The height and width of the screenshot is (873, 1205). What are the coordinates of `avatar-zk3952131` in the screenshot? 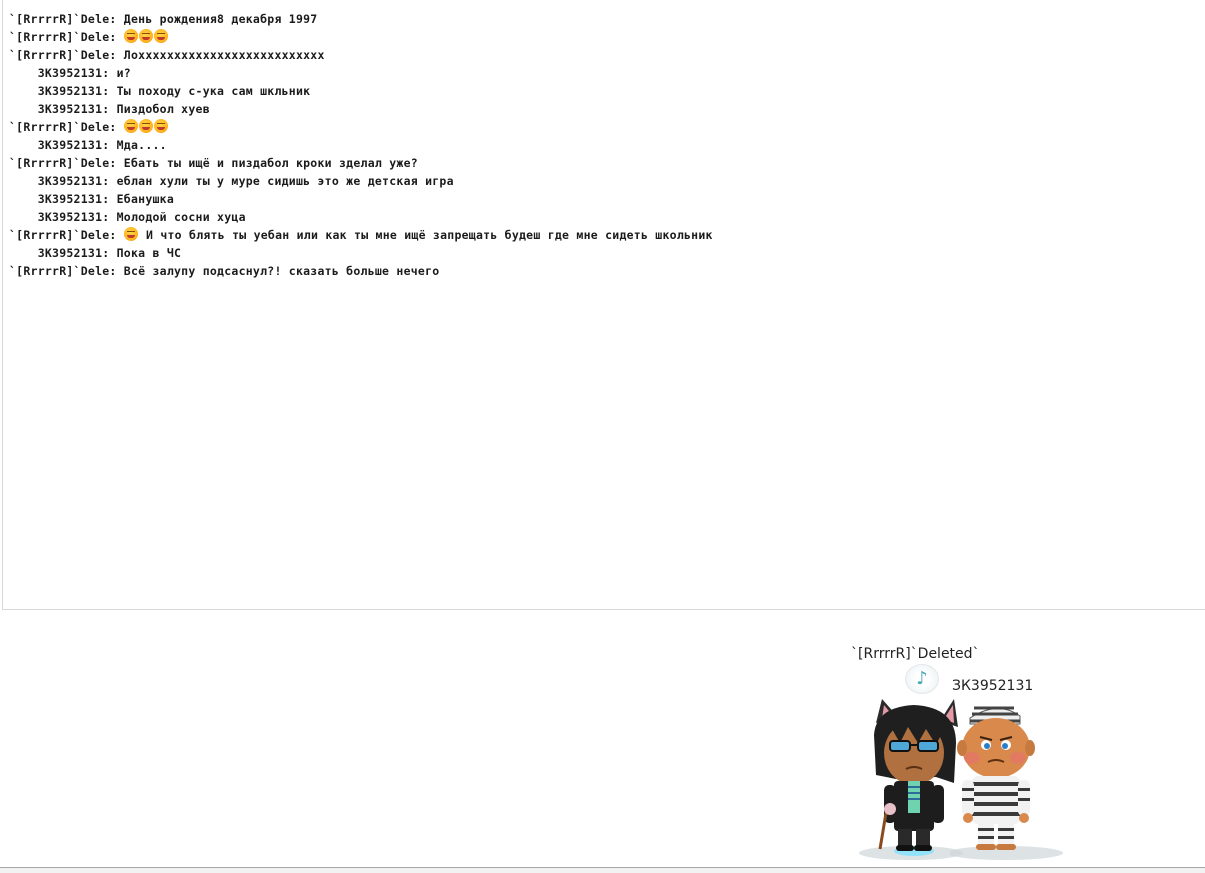 It's located at (1010, 782).